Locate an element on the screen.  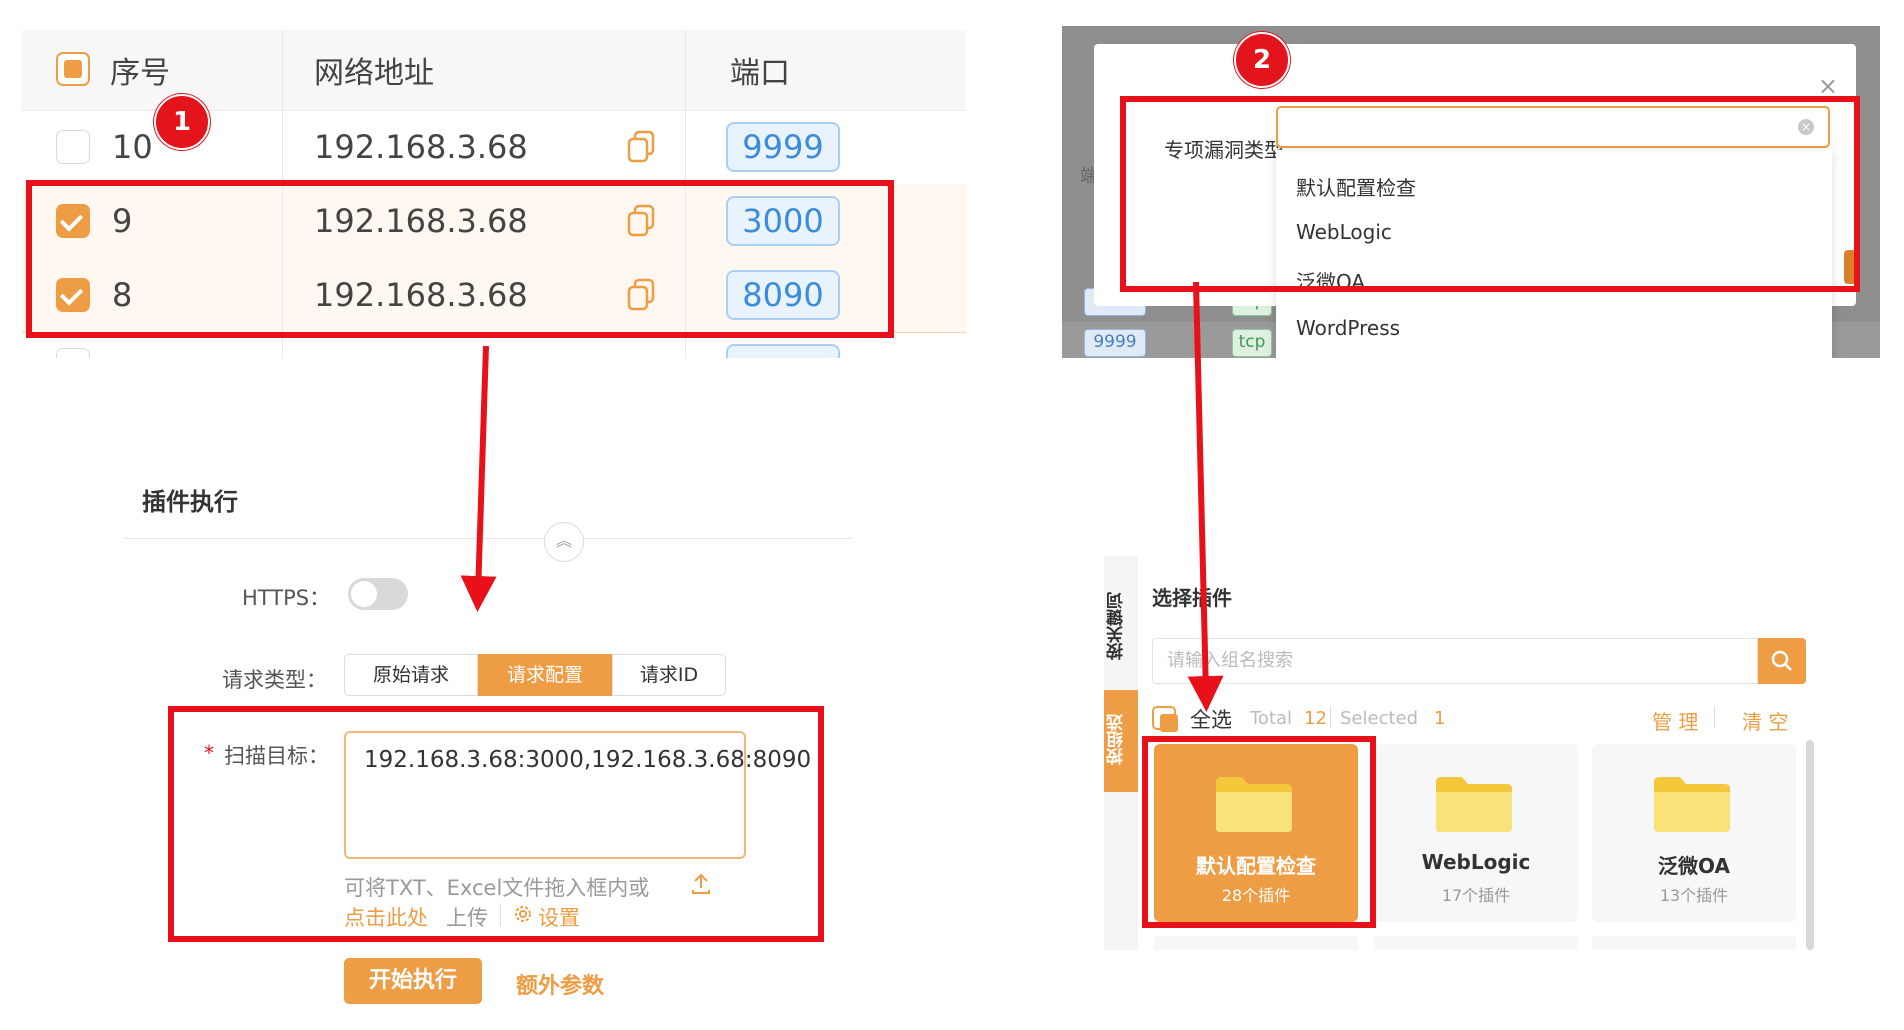
arrow-to-scan-target is located at coordinates (478, 478).